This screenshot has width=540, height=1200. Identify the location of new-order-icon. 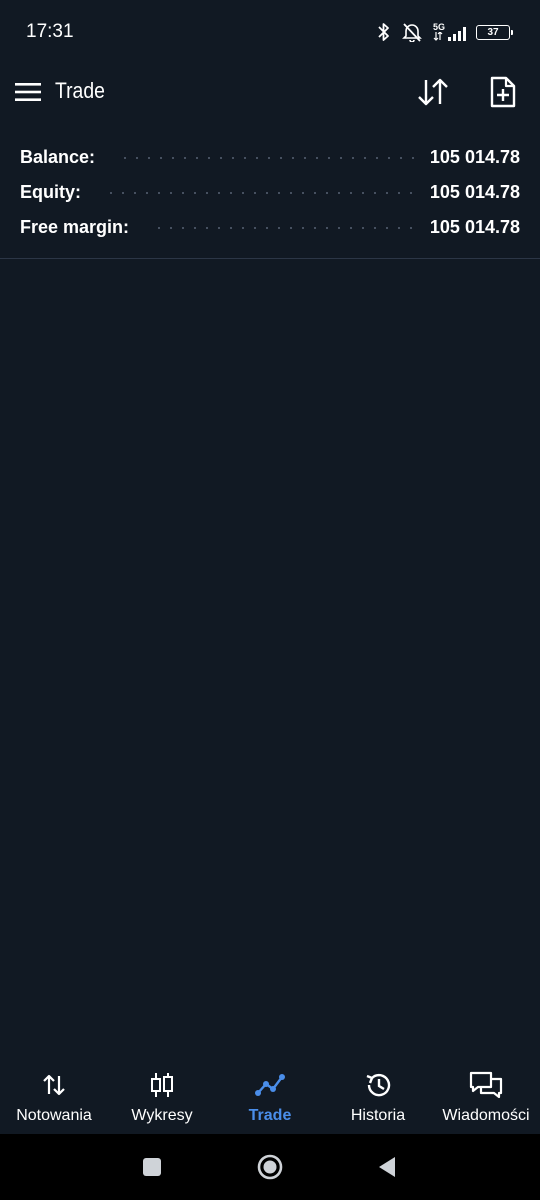
(503, 92).